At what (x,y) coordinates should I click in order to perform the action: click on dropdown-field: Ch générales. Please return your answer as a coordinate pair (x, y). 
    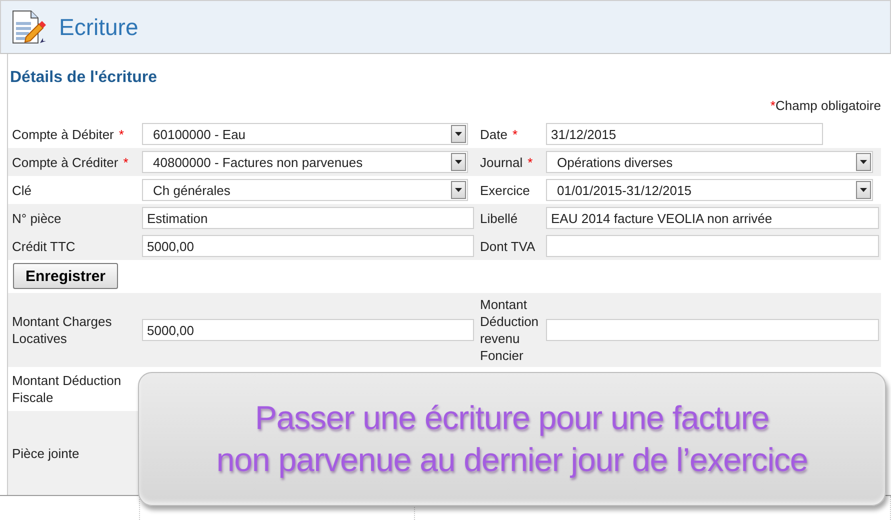
    Looking at the image, I should click on (305, 190).